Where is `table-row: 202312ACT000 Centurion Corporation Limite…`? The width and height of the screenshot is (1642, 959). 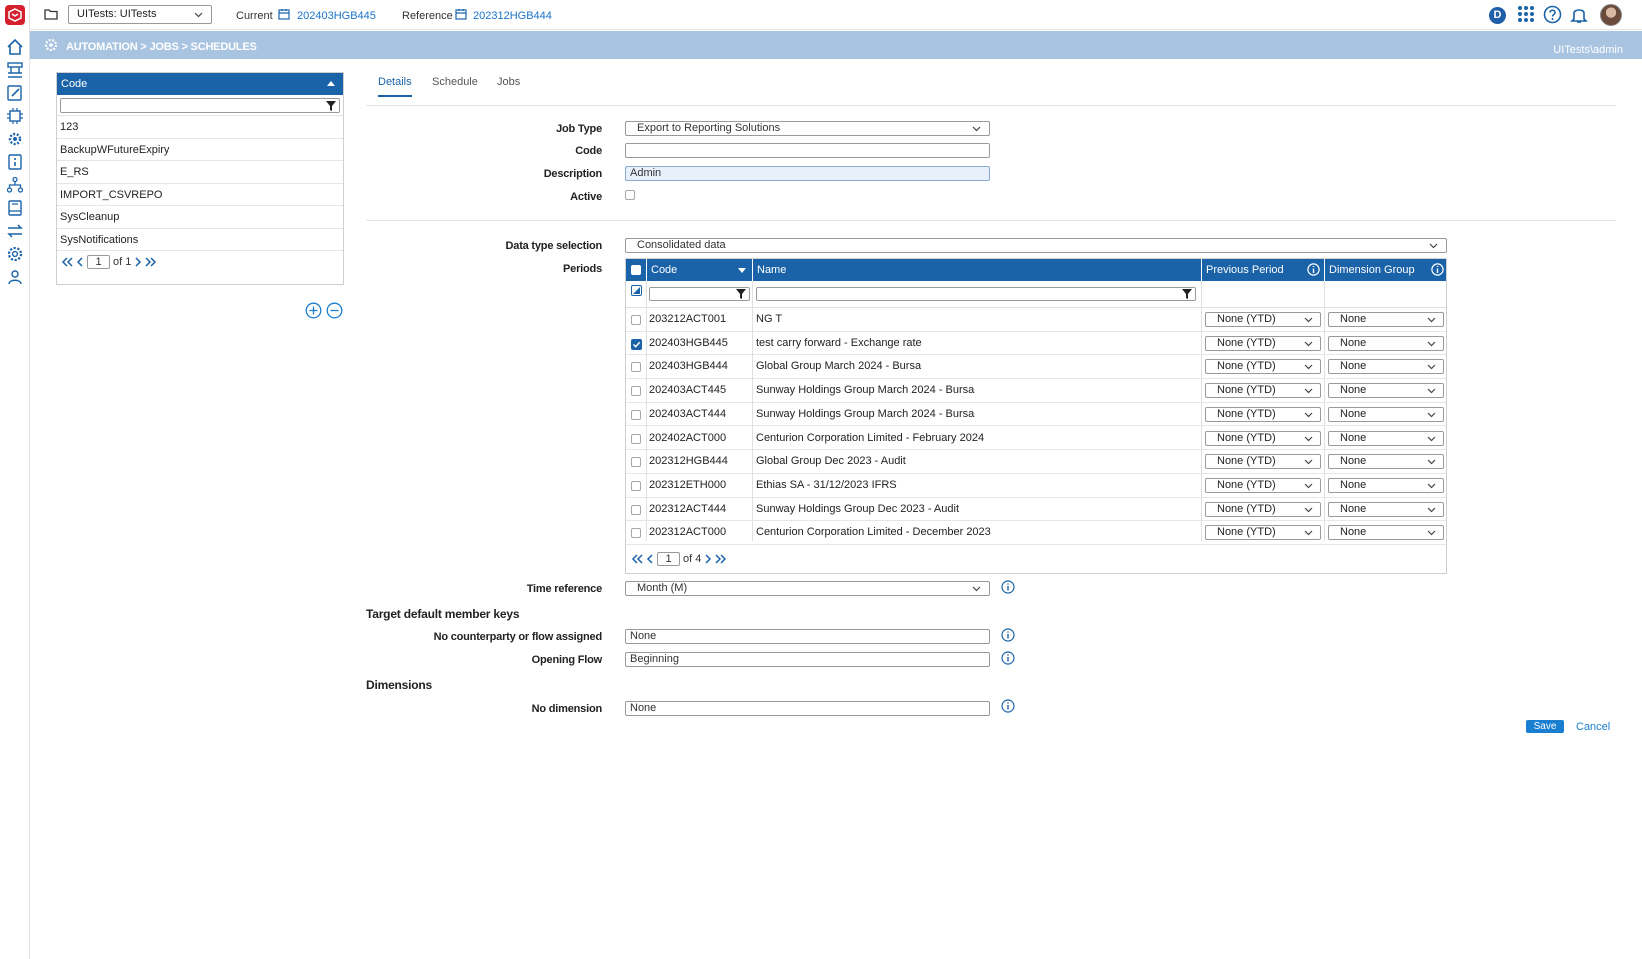 table-row: 202312ACT000 Centurion Corporation Limite… is located at coordinates (1036, 533).